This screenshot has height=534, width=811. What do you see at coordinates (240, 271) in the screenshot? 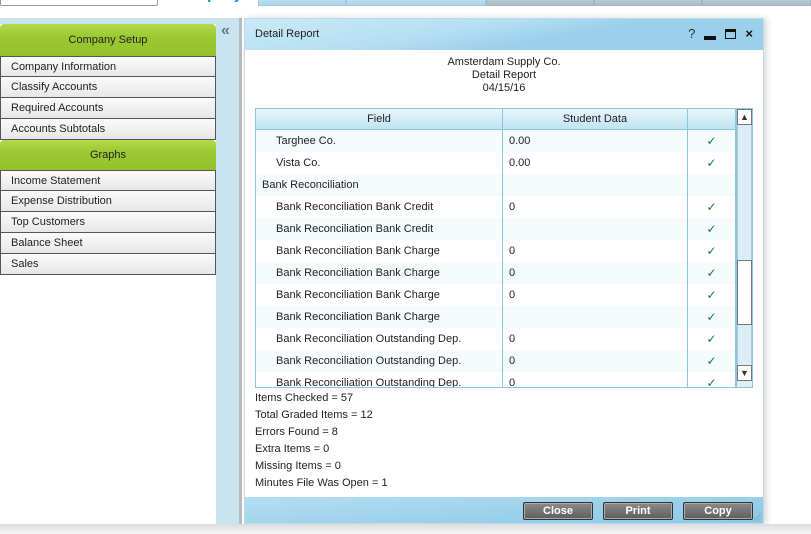
I see `panel-splitter` at bounding box center [240, 271].